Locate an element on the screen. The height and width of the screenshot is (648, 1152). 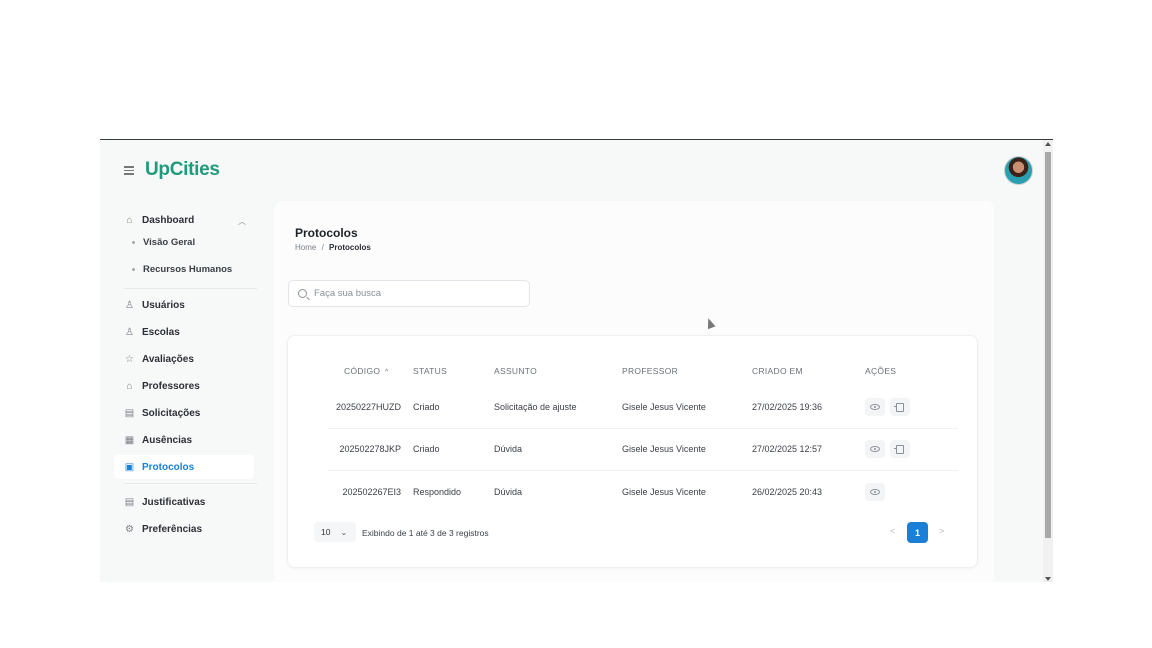
cell-codigo: 202502267EI3 is located at coordinates (371, 492).